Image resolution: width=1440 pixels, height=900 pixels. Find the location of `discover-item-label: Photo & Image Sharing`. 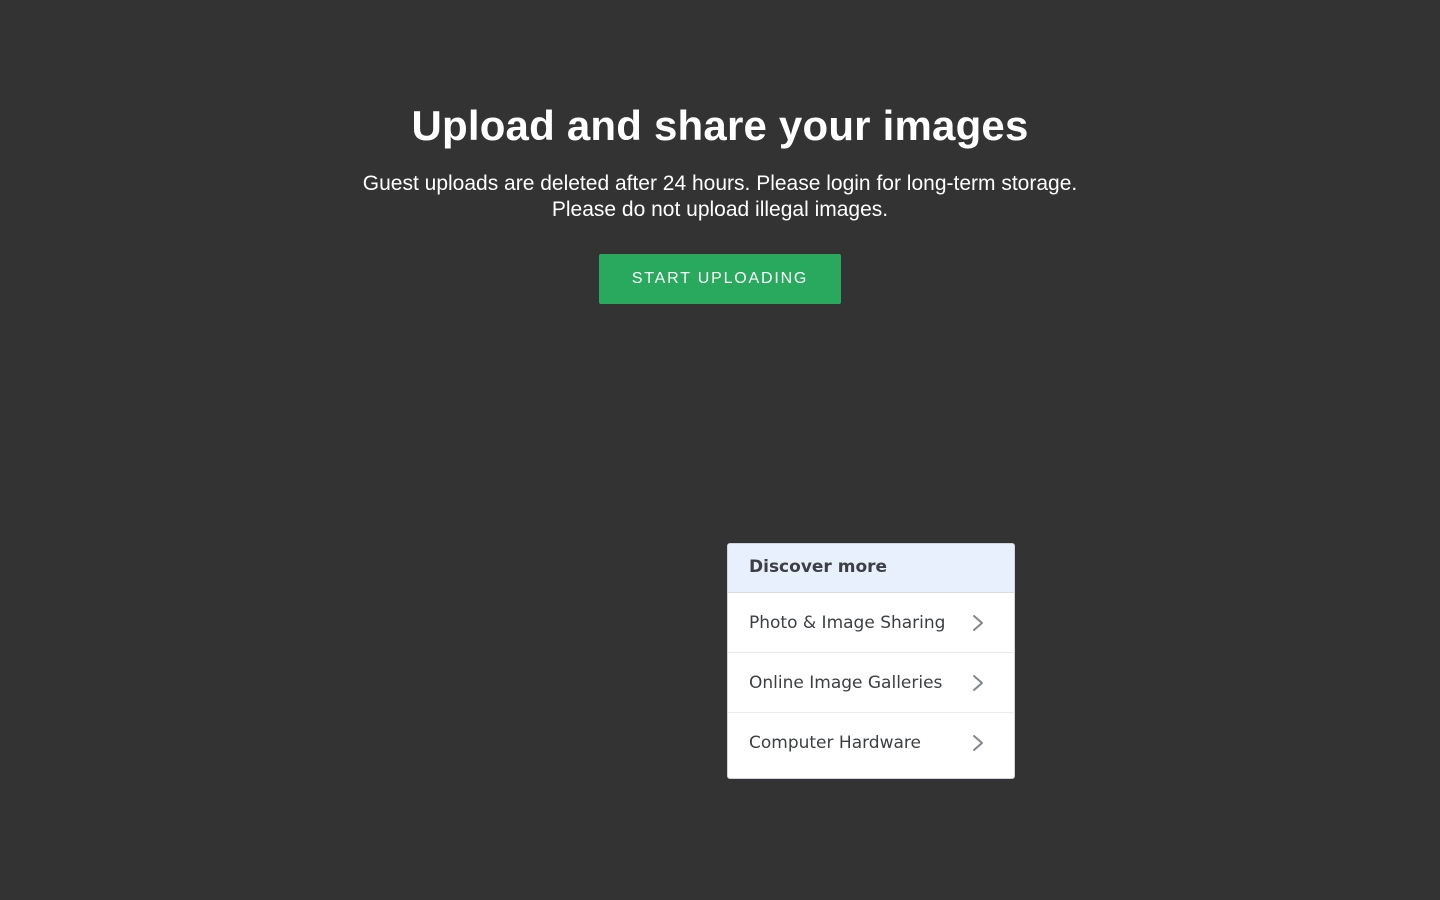

discover-item-label: Photo & Image Sharing is located at coordinates (847, 623).